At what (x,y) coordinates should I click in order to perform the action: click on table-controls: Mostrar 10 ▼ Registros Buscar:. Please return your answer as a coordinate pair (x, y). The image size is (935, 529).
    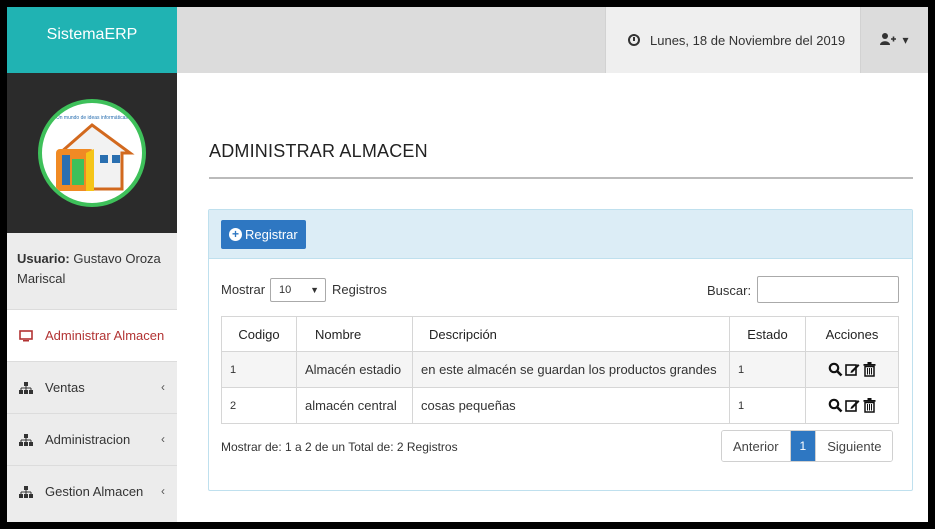
    Looking at the image, I should click on (560, 290).